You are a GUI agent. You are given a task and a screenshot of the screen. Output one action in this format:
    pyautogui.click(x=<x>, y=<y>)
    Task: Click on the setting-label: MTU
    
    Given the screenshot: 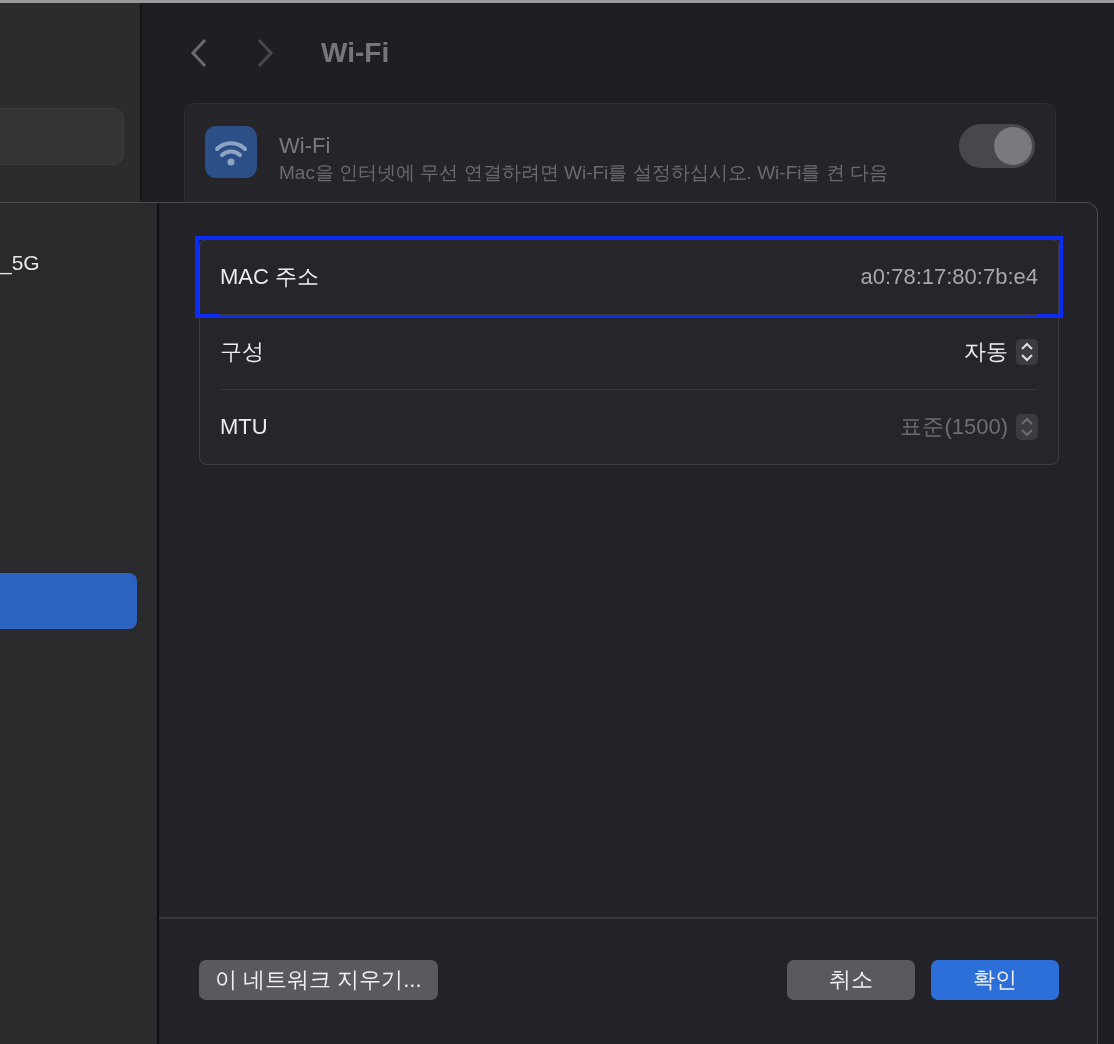 What is the action you would take?
    pyautogui.click(x=244, y=427)
    